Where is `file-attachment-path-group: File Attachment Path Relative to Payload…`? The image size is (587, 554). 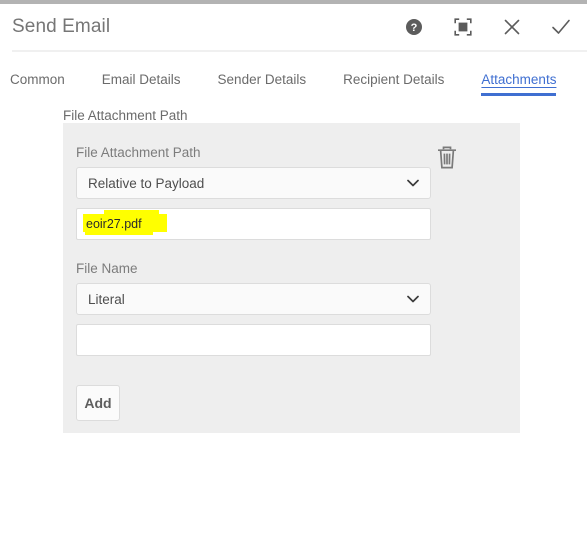
file-attachment-path-group: File Attachment Path Relative to Payload… is located at coordinates (254, 192).